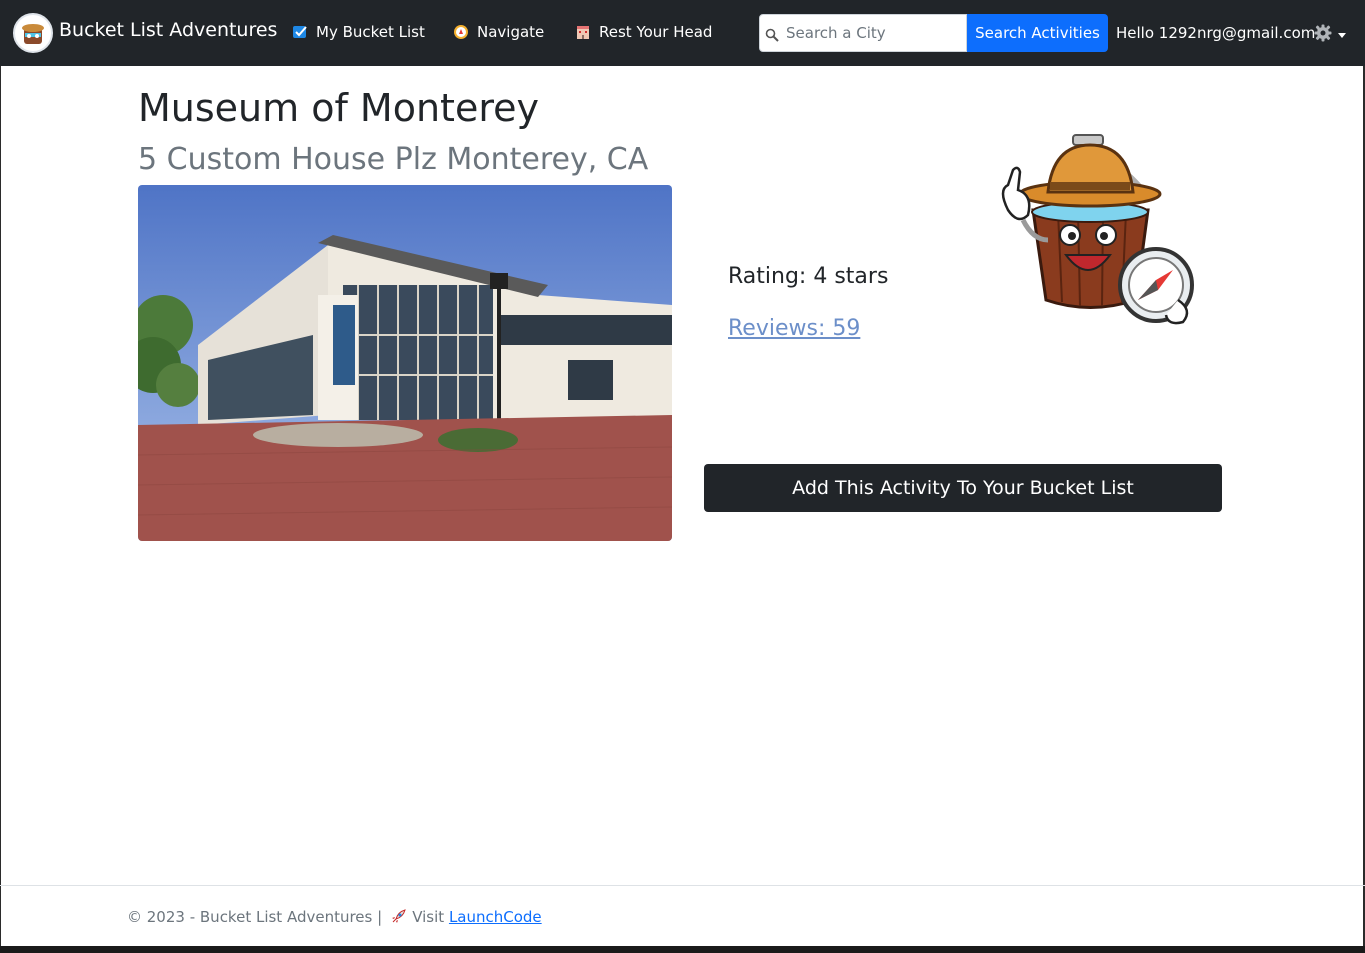 The height and width of the screenshot is (953, 1365). I want to click on search-input, so click(875, 33).